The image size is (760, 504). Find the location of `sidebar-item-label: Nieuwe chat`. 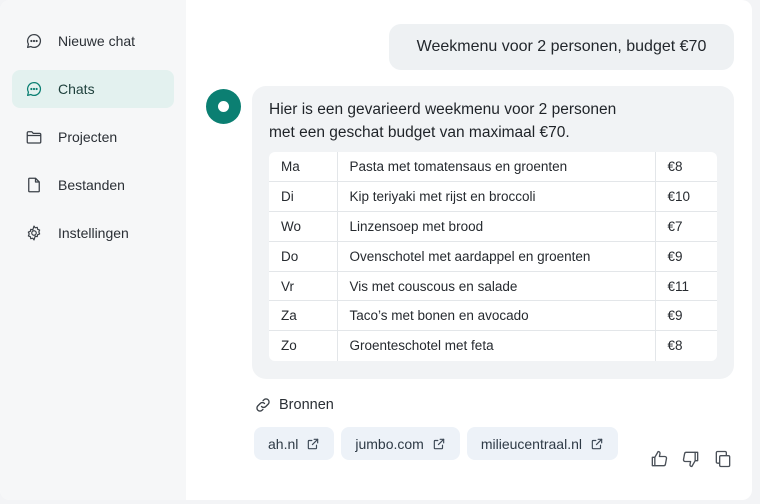

sidebar-item-label: Nieuwe chat is located at coordinates (97, 41).